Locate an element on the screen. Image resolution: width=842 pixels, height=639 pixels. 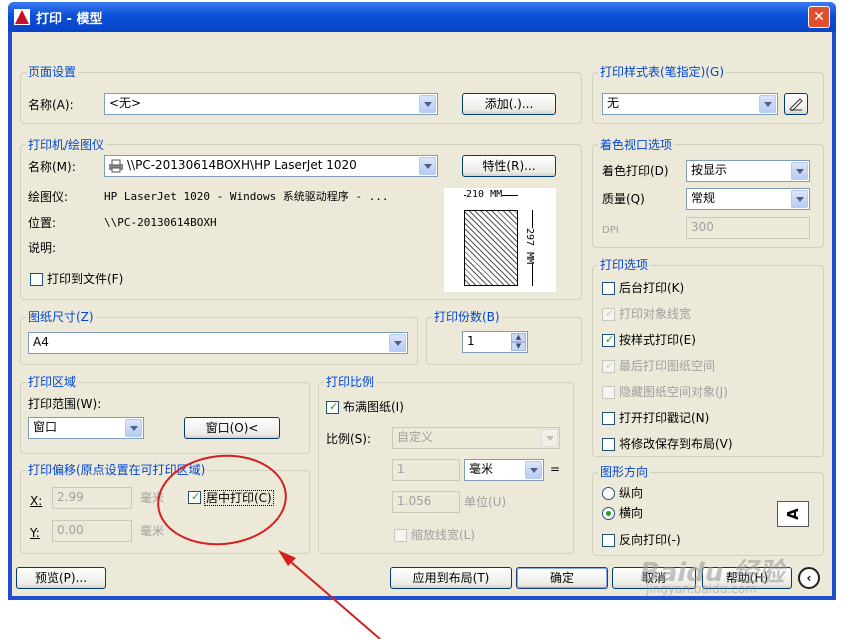
copies-legend: 打印份数(B) is located at coordinates (467, 317).